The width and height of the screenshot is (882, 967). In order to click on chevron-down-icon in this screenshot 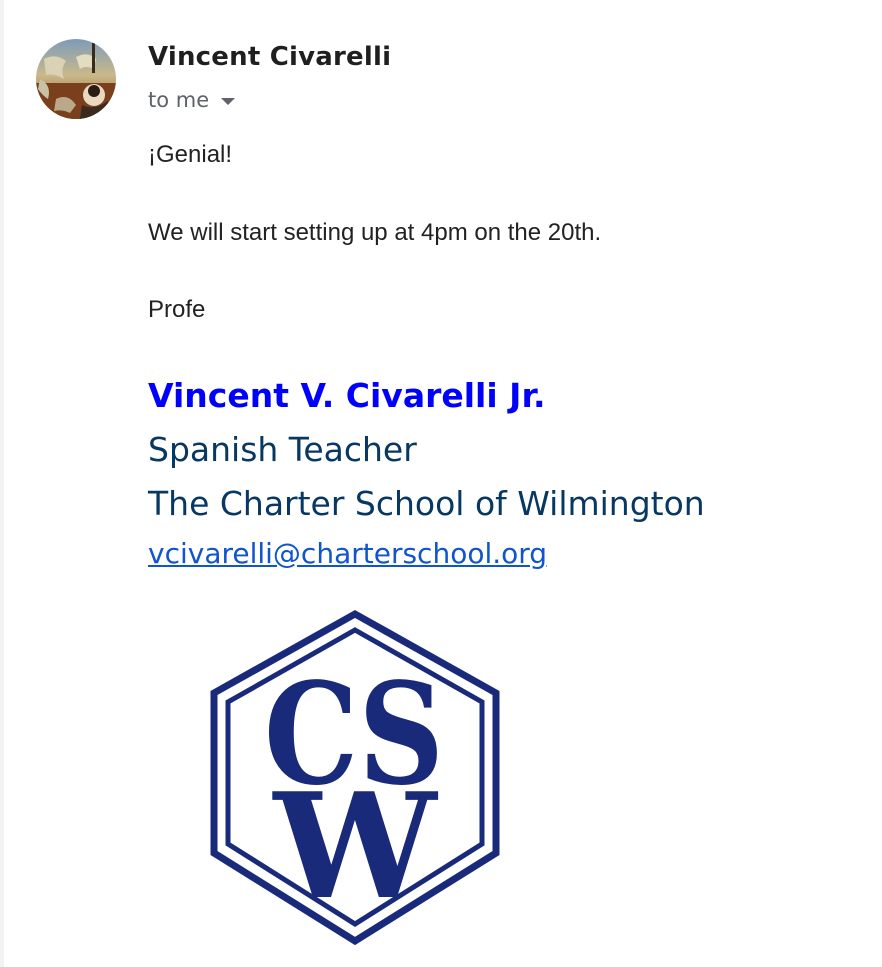, I will do `click(228, 101)`.